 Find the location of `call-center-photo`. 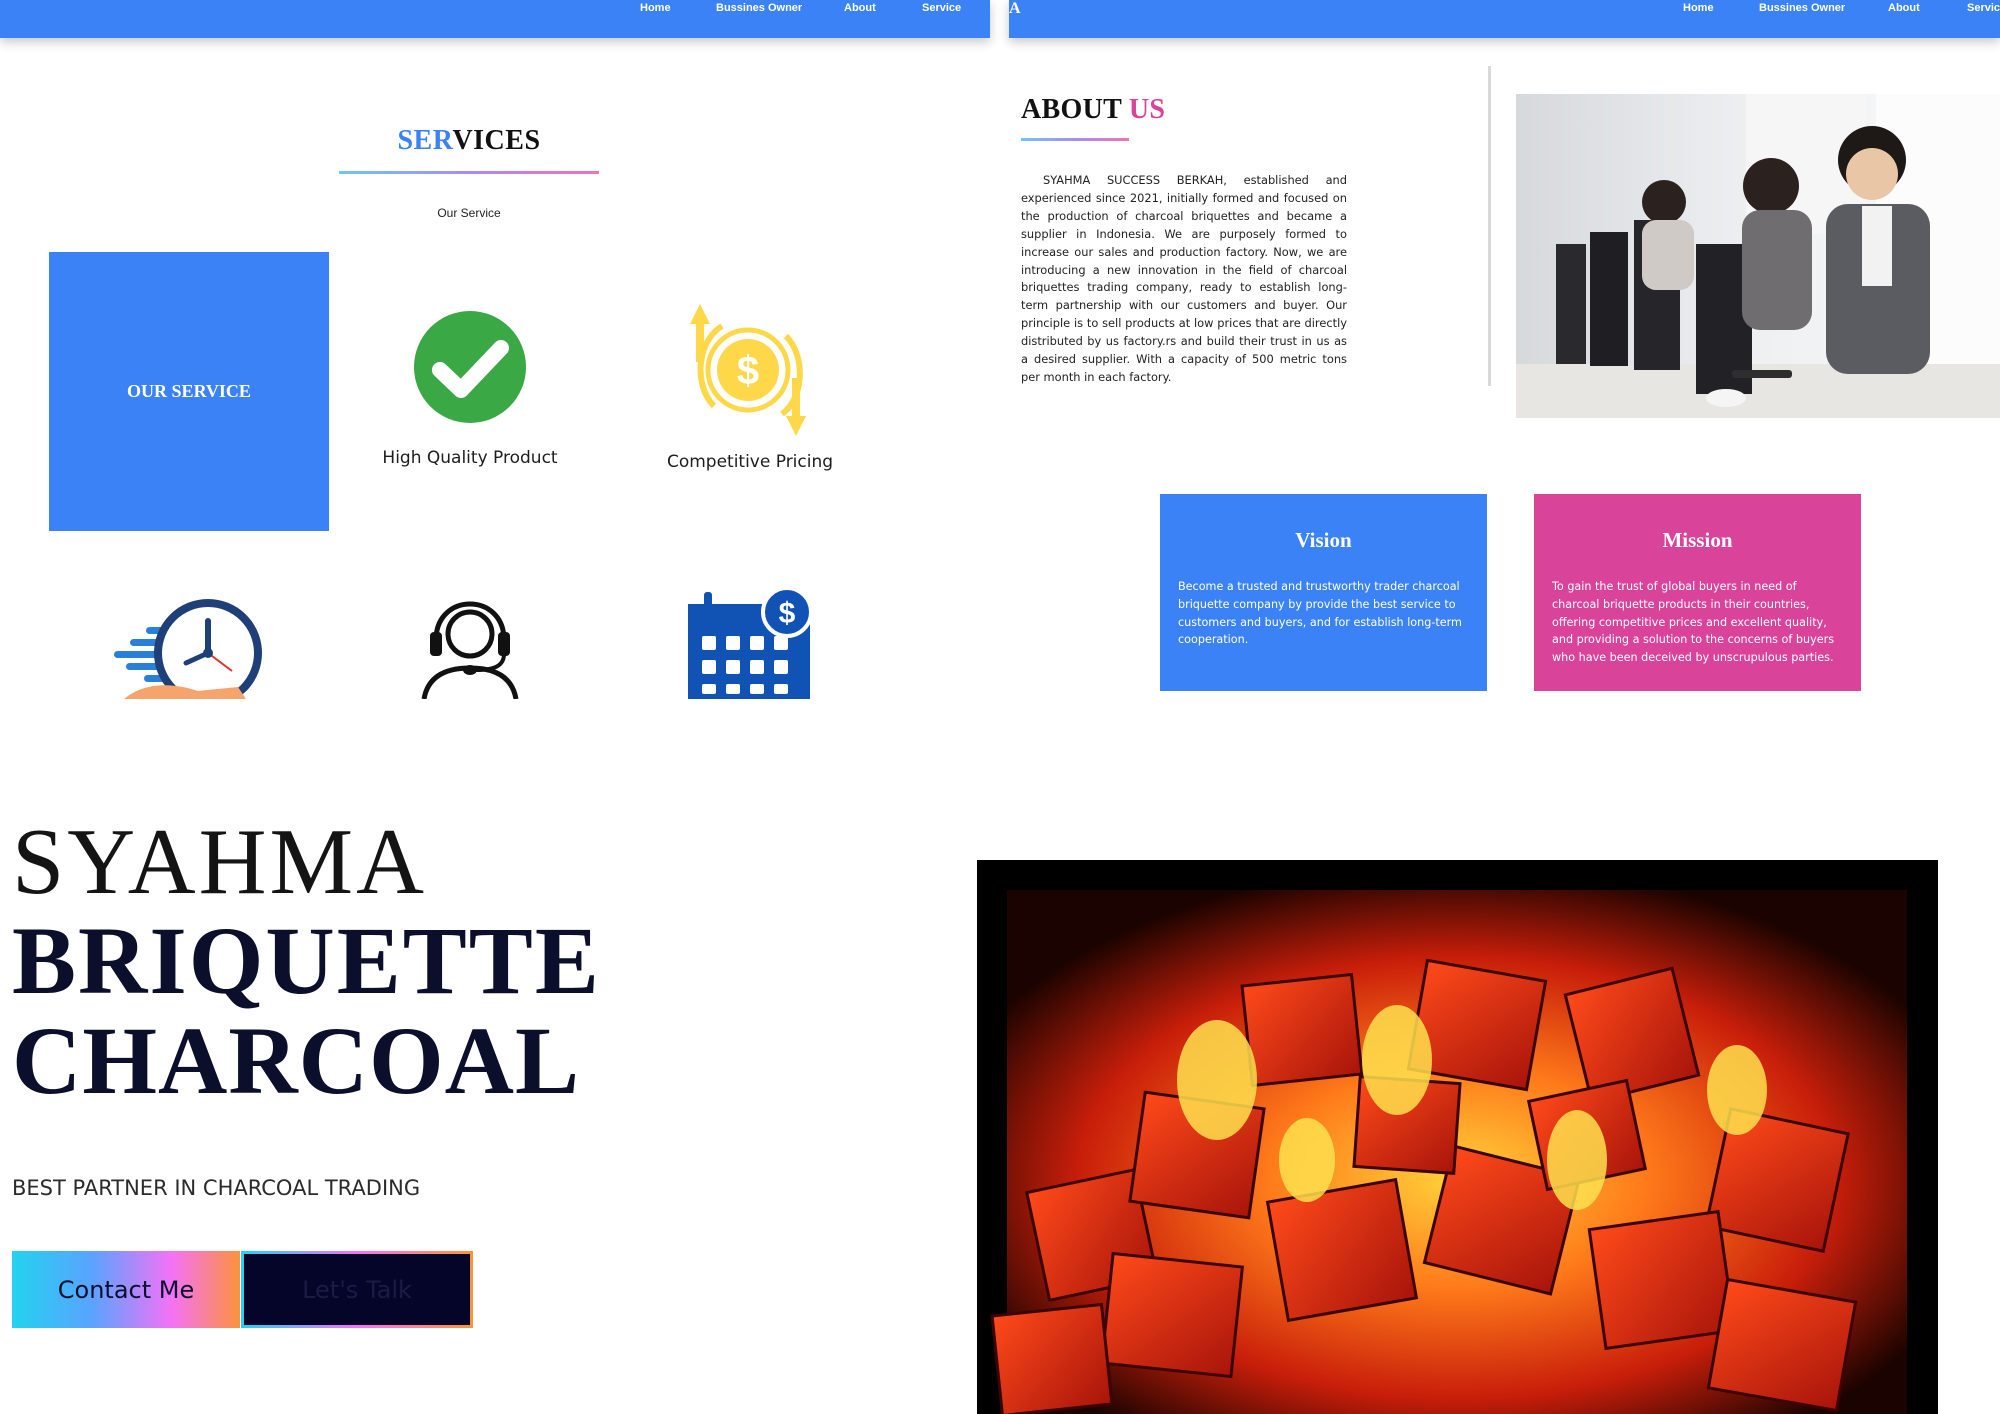

call-center-photo is located at coordinates (1758, 256).